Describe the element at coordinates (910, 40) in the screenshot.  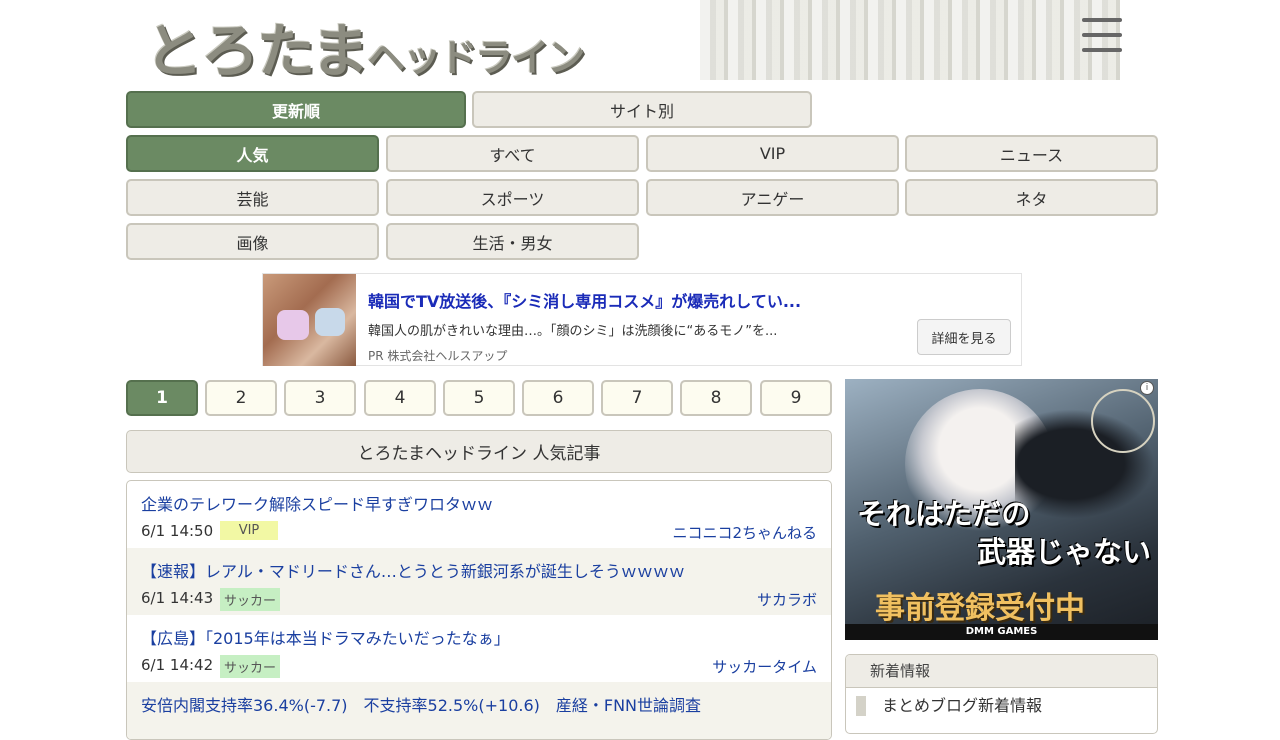
I see `header-decoration` at that location.